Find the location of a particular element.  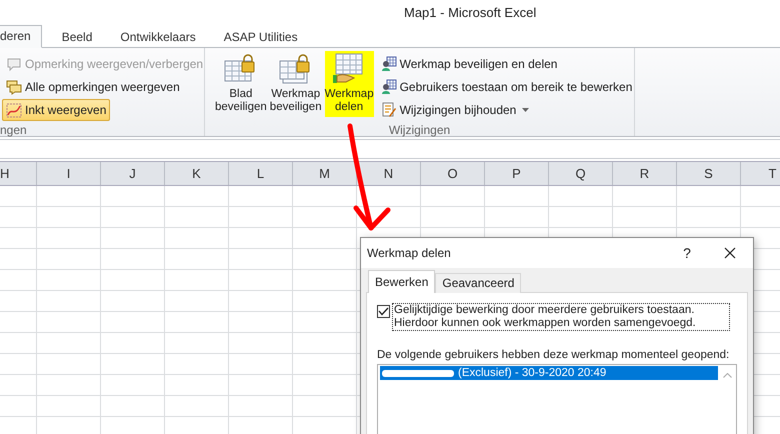

checkbox-label: Gelijktijdige bewerking door meerdere gebruikers toestaan. Hierdoor kunnen ook werkmappen worden samengevoegd. is located at coordinates (561, 317).